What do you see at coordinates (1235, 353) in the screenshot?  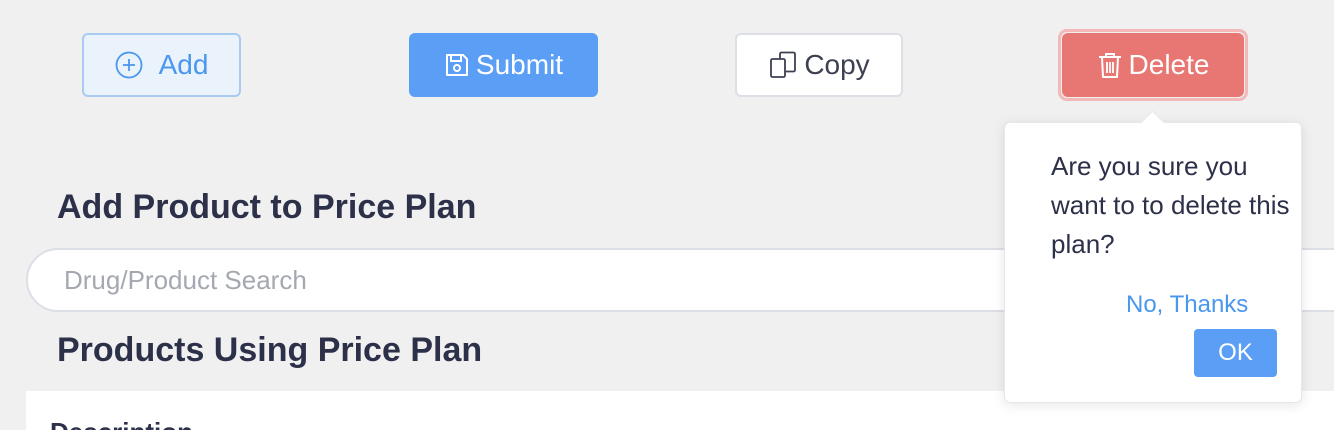 I see `ok-button: OK` at bounding box center [1235, 353].